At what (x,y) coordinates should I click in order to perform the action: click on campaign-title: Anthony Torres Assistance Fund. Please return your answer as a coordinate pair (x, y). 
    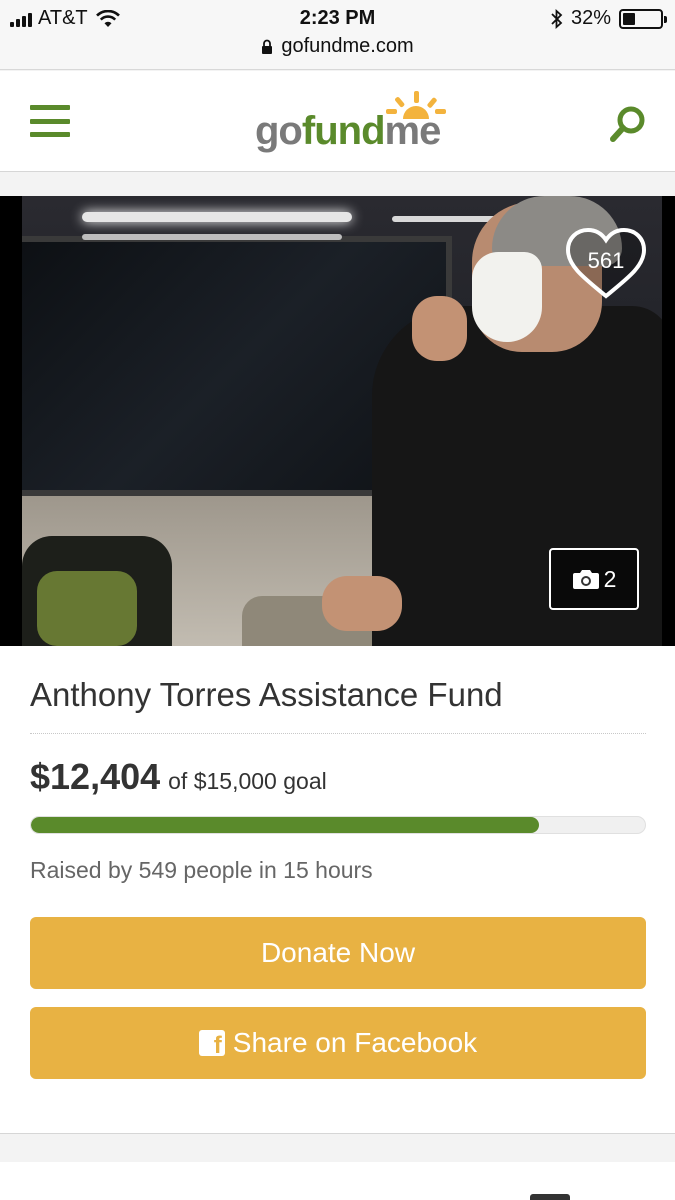
    Looking at the image, I should click on (266, 694).